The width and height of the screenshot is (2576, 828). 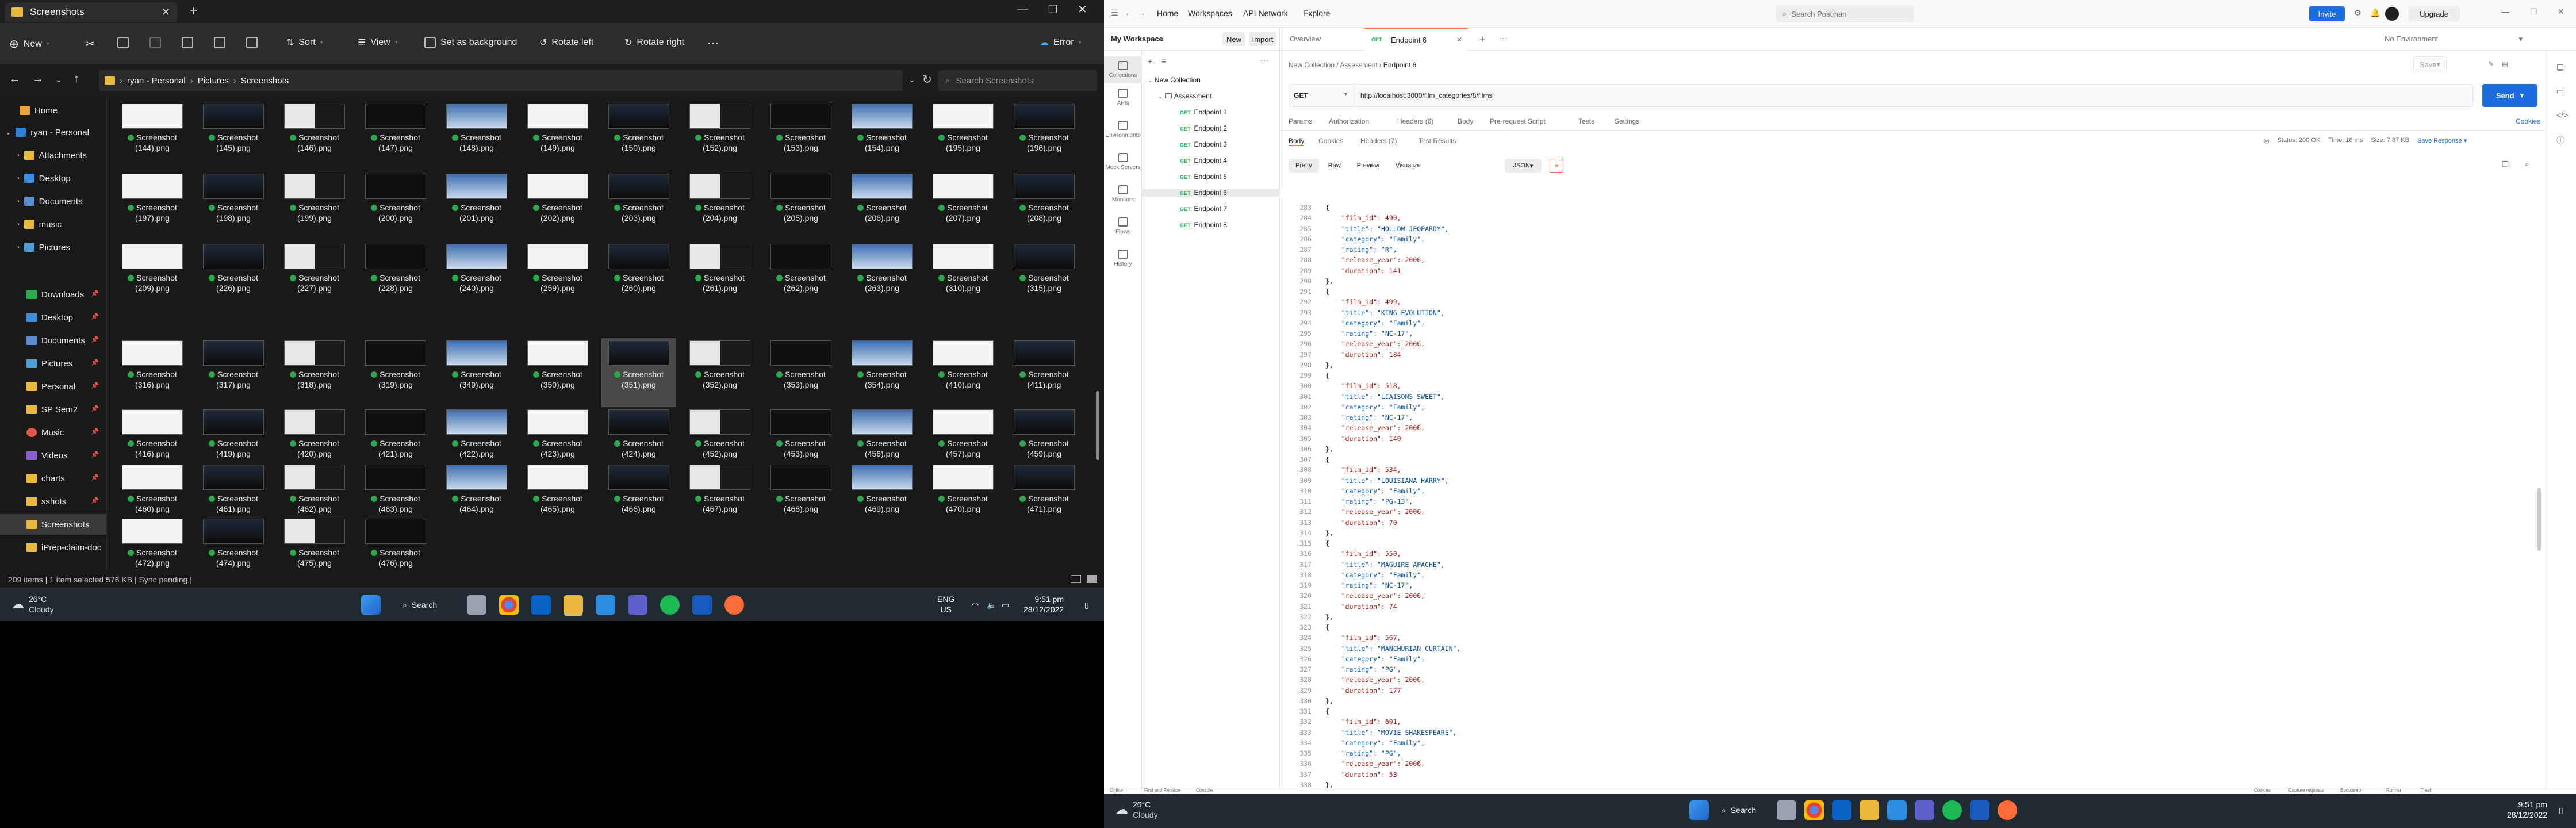 What do you see at coordinates (2505, 11) in the screenshot?
I see `minimize-icon: —` at bounding box center [2505, 11].